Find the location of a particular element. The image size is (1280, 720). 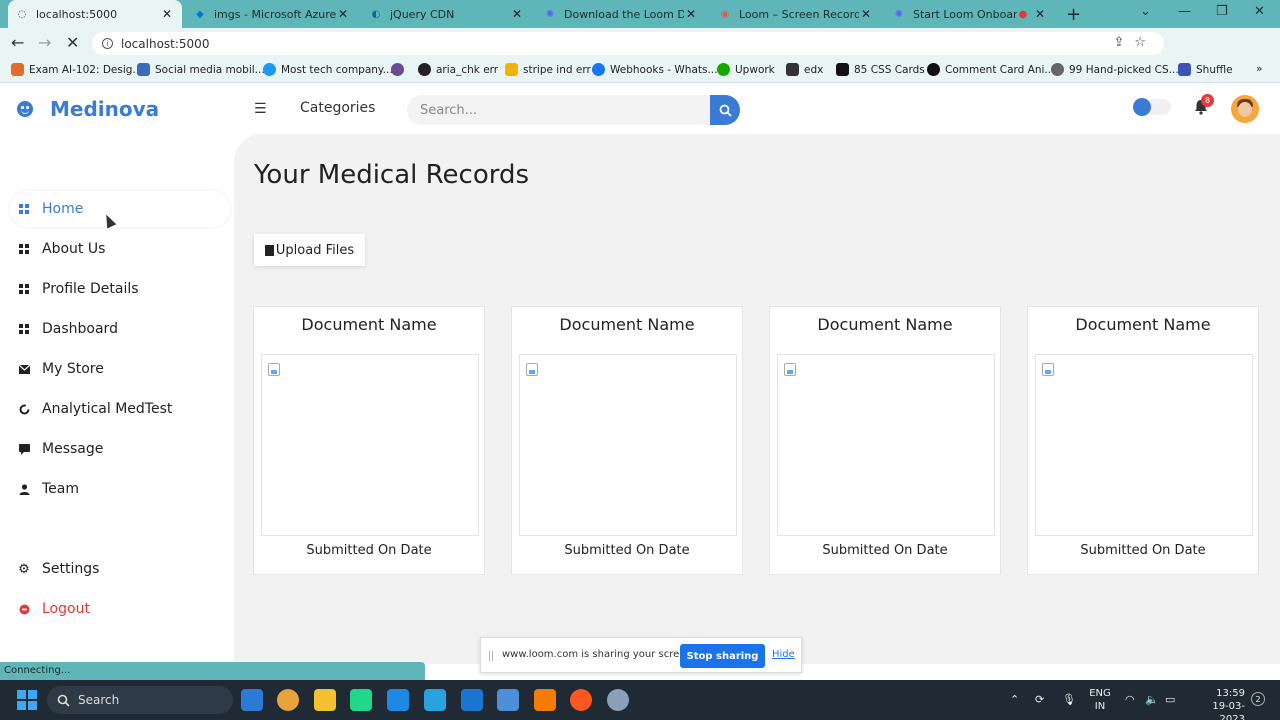

search-icon is located at coordinates (63, 700).